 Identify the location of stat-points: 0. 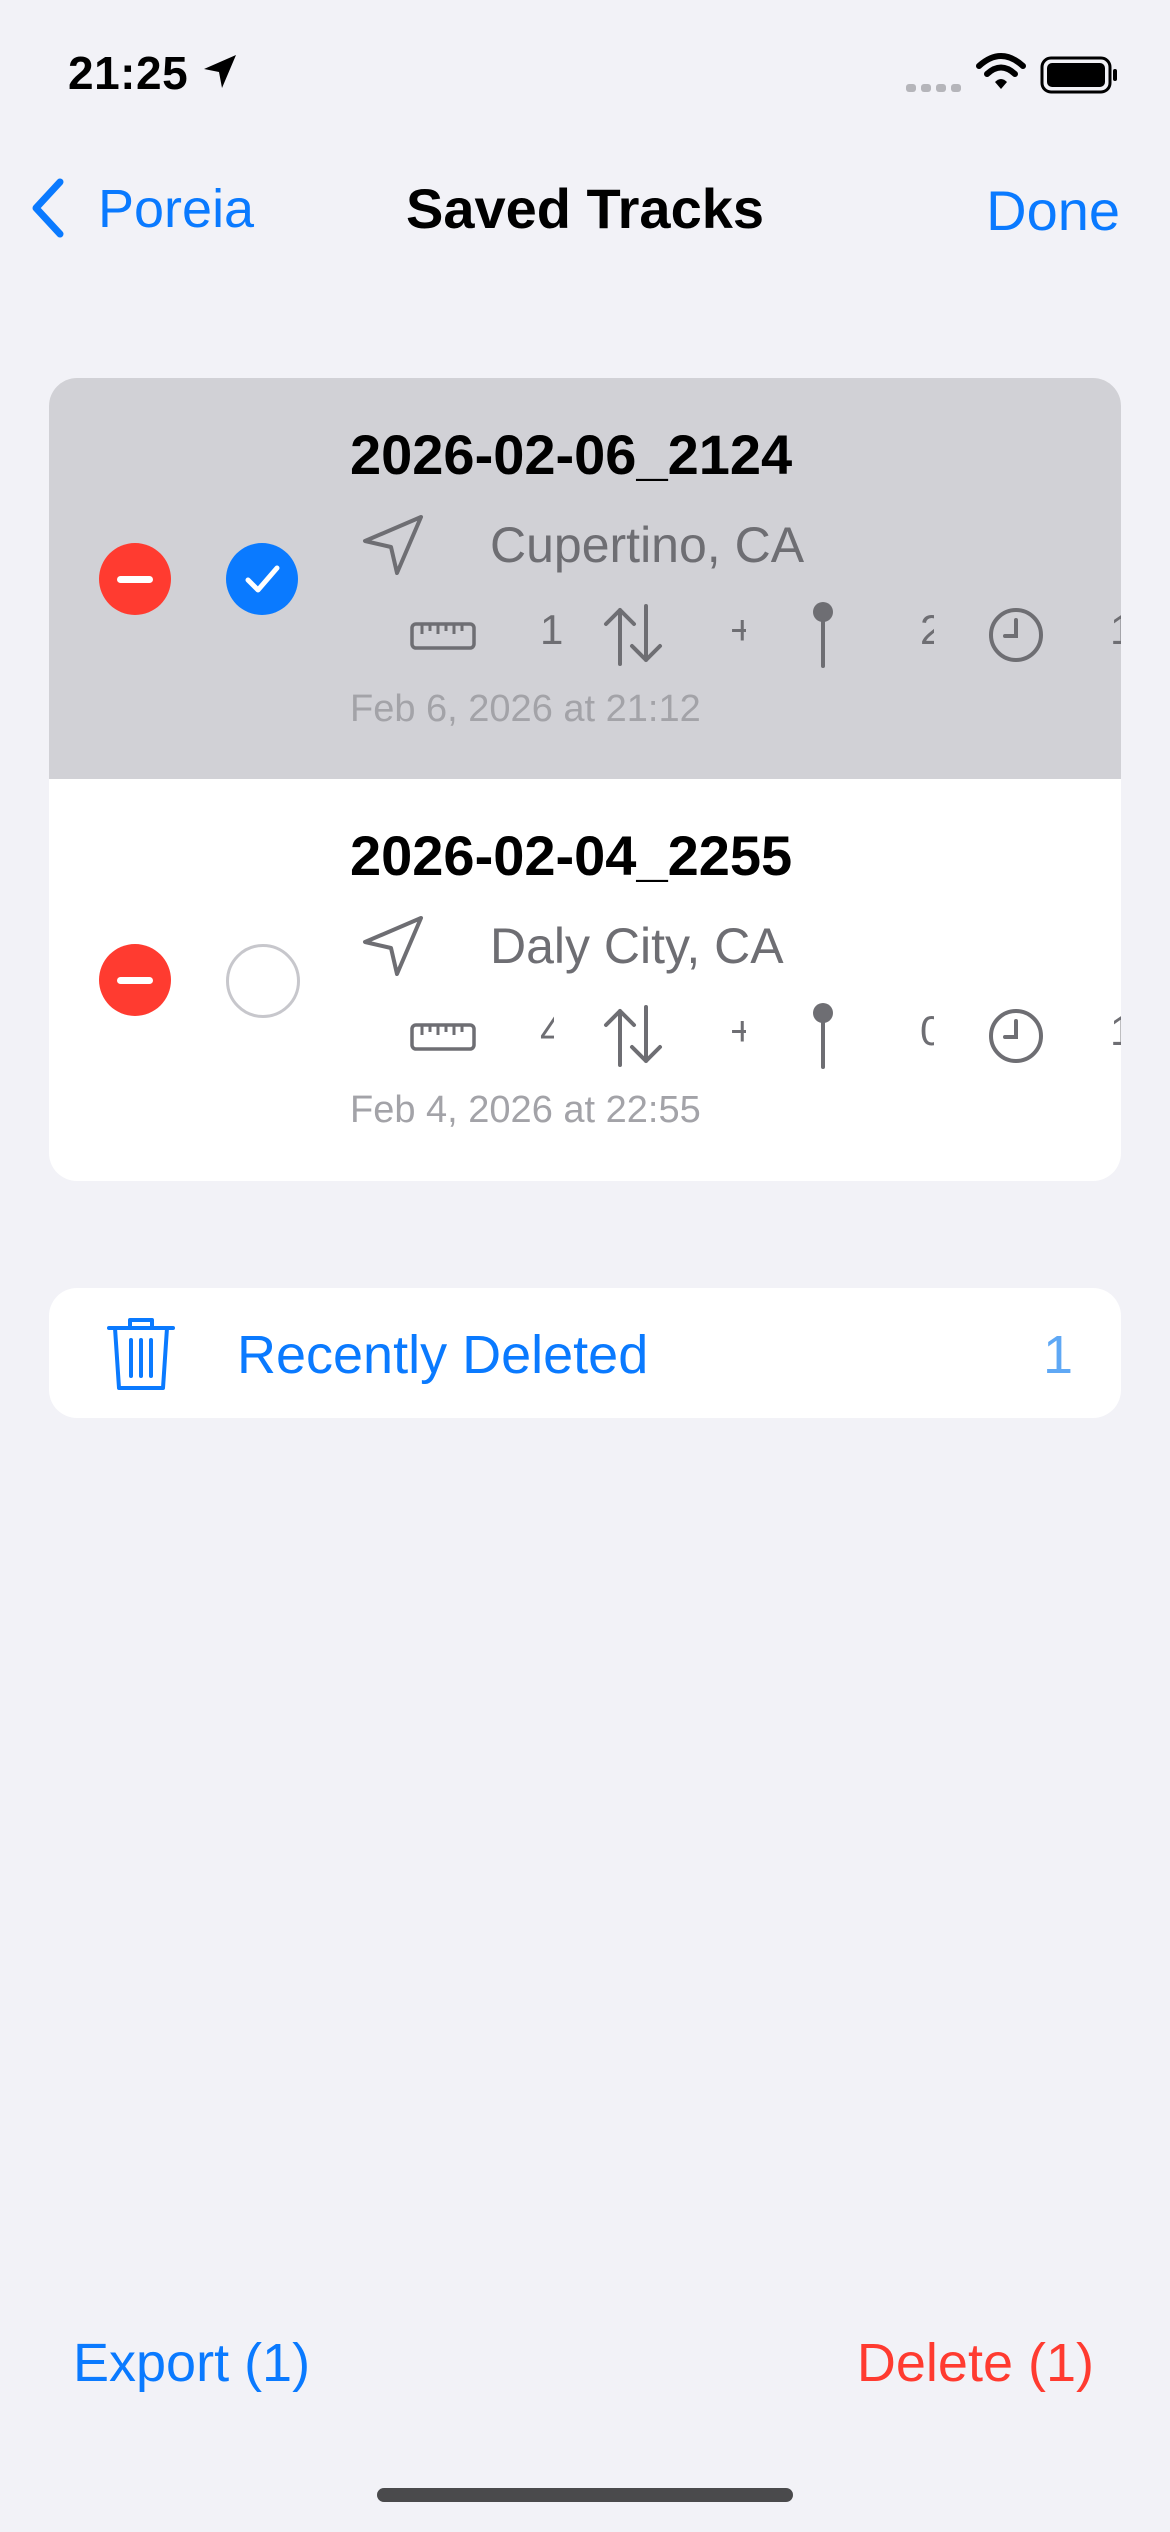
(927, 1030).